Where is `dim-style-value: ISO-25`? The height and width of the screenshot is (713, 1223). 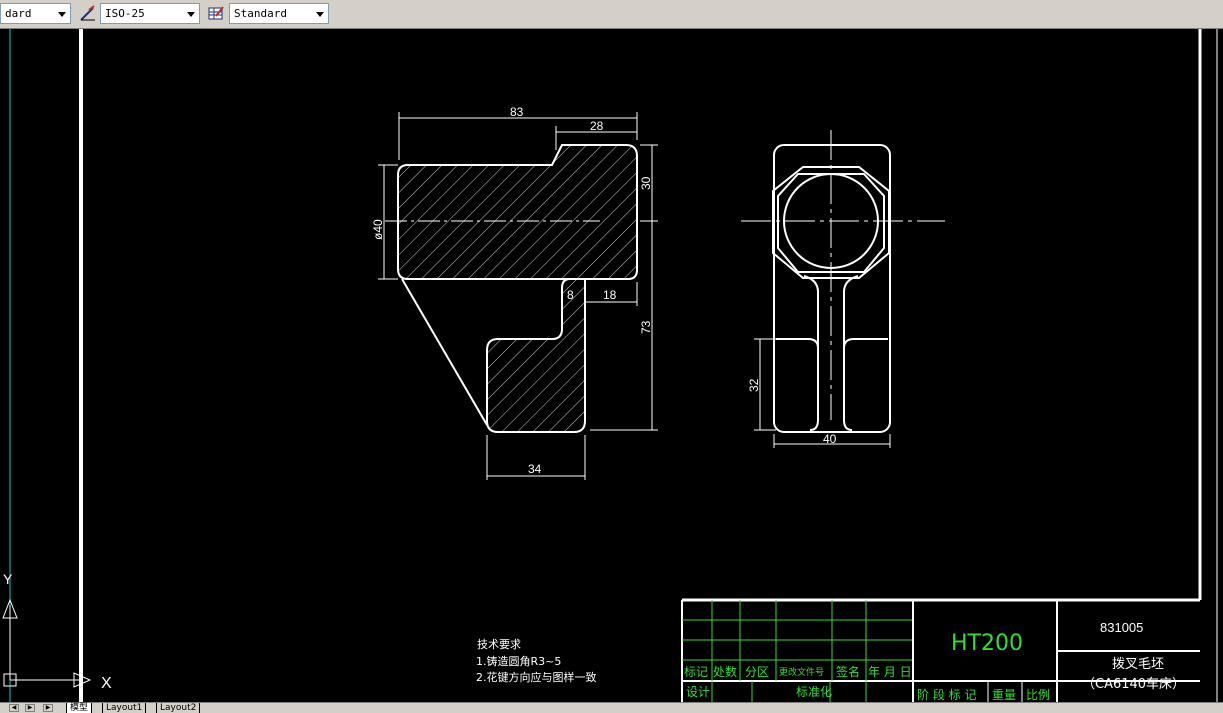 dim-style-value: ISO-25 is located at coordinates (125, 13).